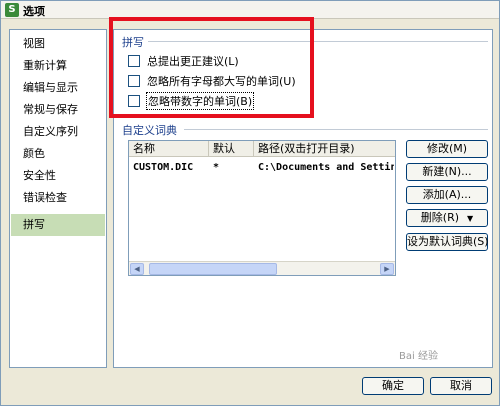  I want to click on always-suggest-label: 总提出更正建议(L), so click(193, 61).